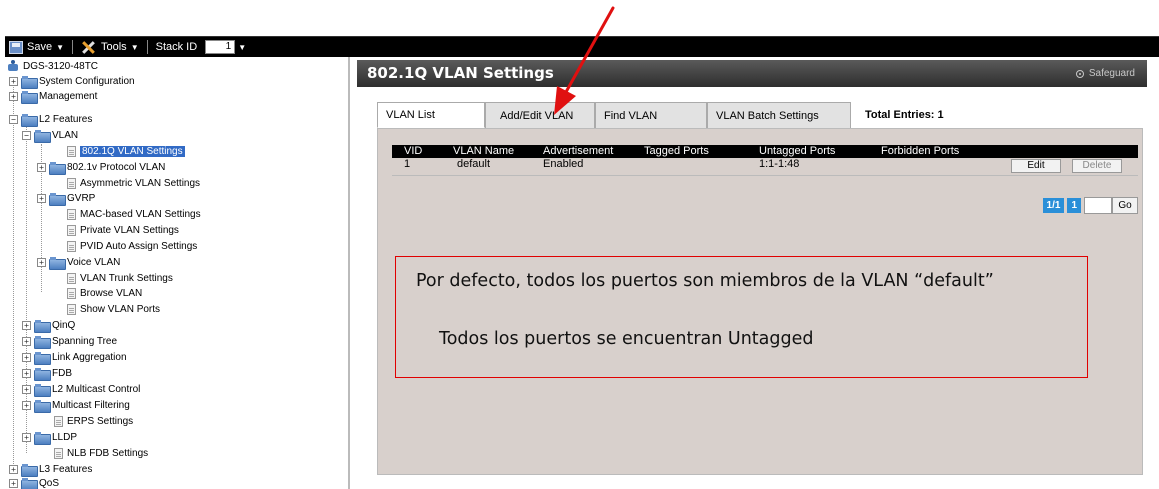 This screenshot has width=1159, height=489. Describe the element at coordinates (1079, 73) in the screenshot. I see `safeguard-icon` at that location.